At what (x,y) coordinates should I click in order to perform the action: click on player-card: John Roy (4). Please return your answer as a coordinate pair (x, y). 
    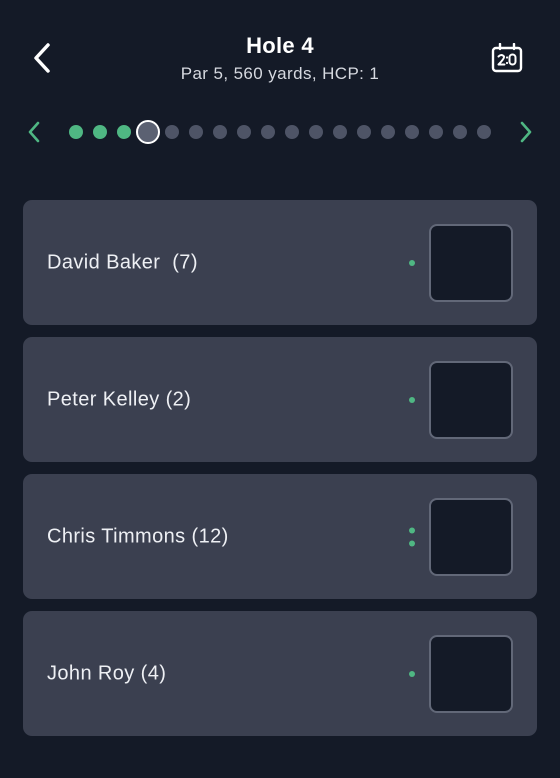
    Looking at the image, I should click on (280, 673).